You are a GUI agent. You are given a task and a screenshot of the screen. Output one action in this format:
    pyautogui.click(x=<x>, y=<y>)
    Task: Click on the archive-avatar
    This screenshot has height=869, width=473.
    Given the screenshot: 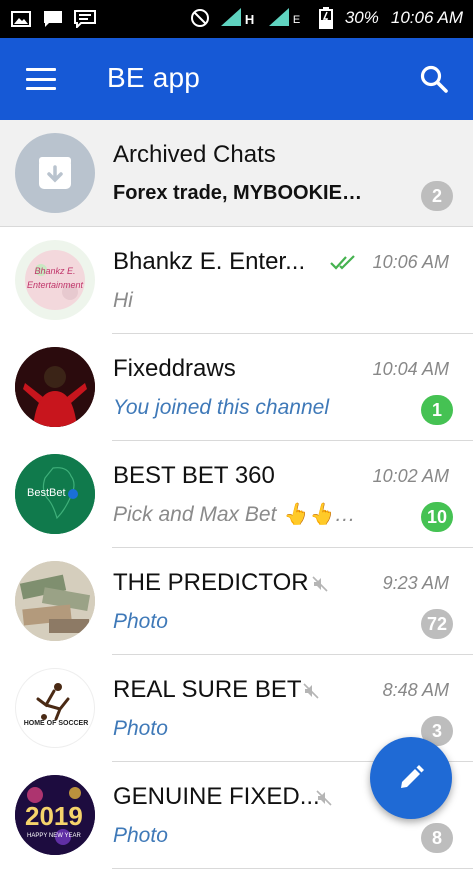 What is the action you would take?
    pyautogui.click(x=55, y=173)
    